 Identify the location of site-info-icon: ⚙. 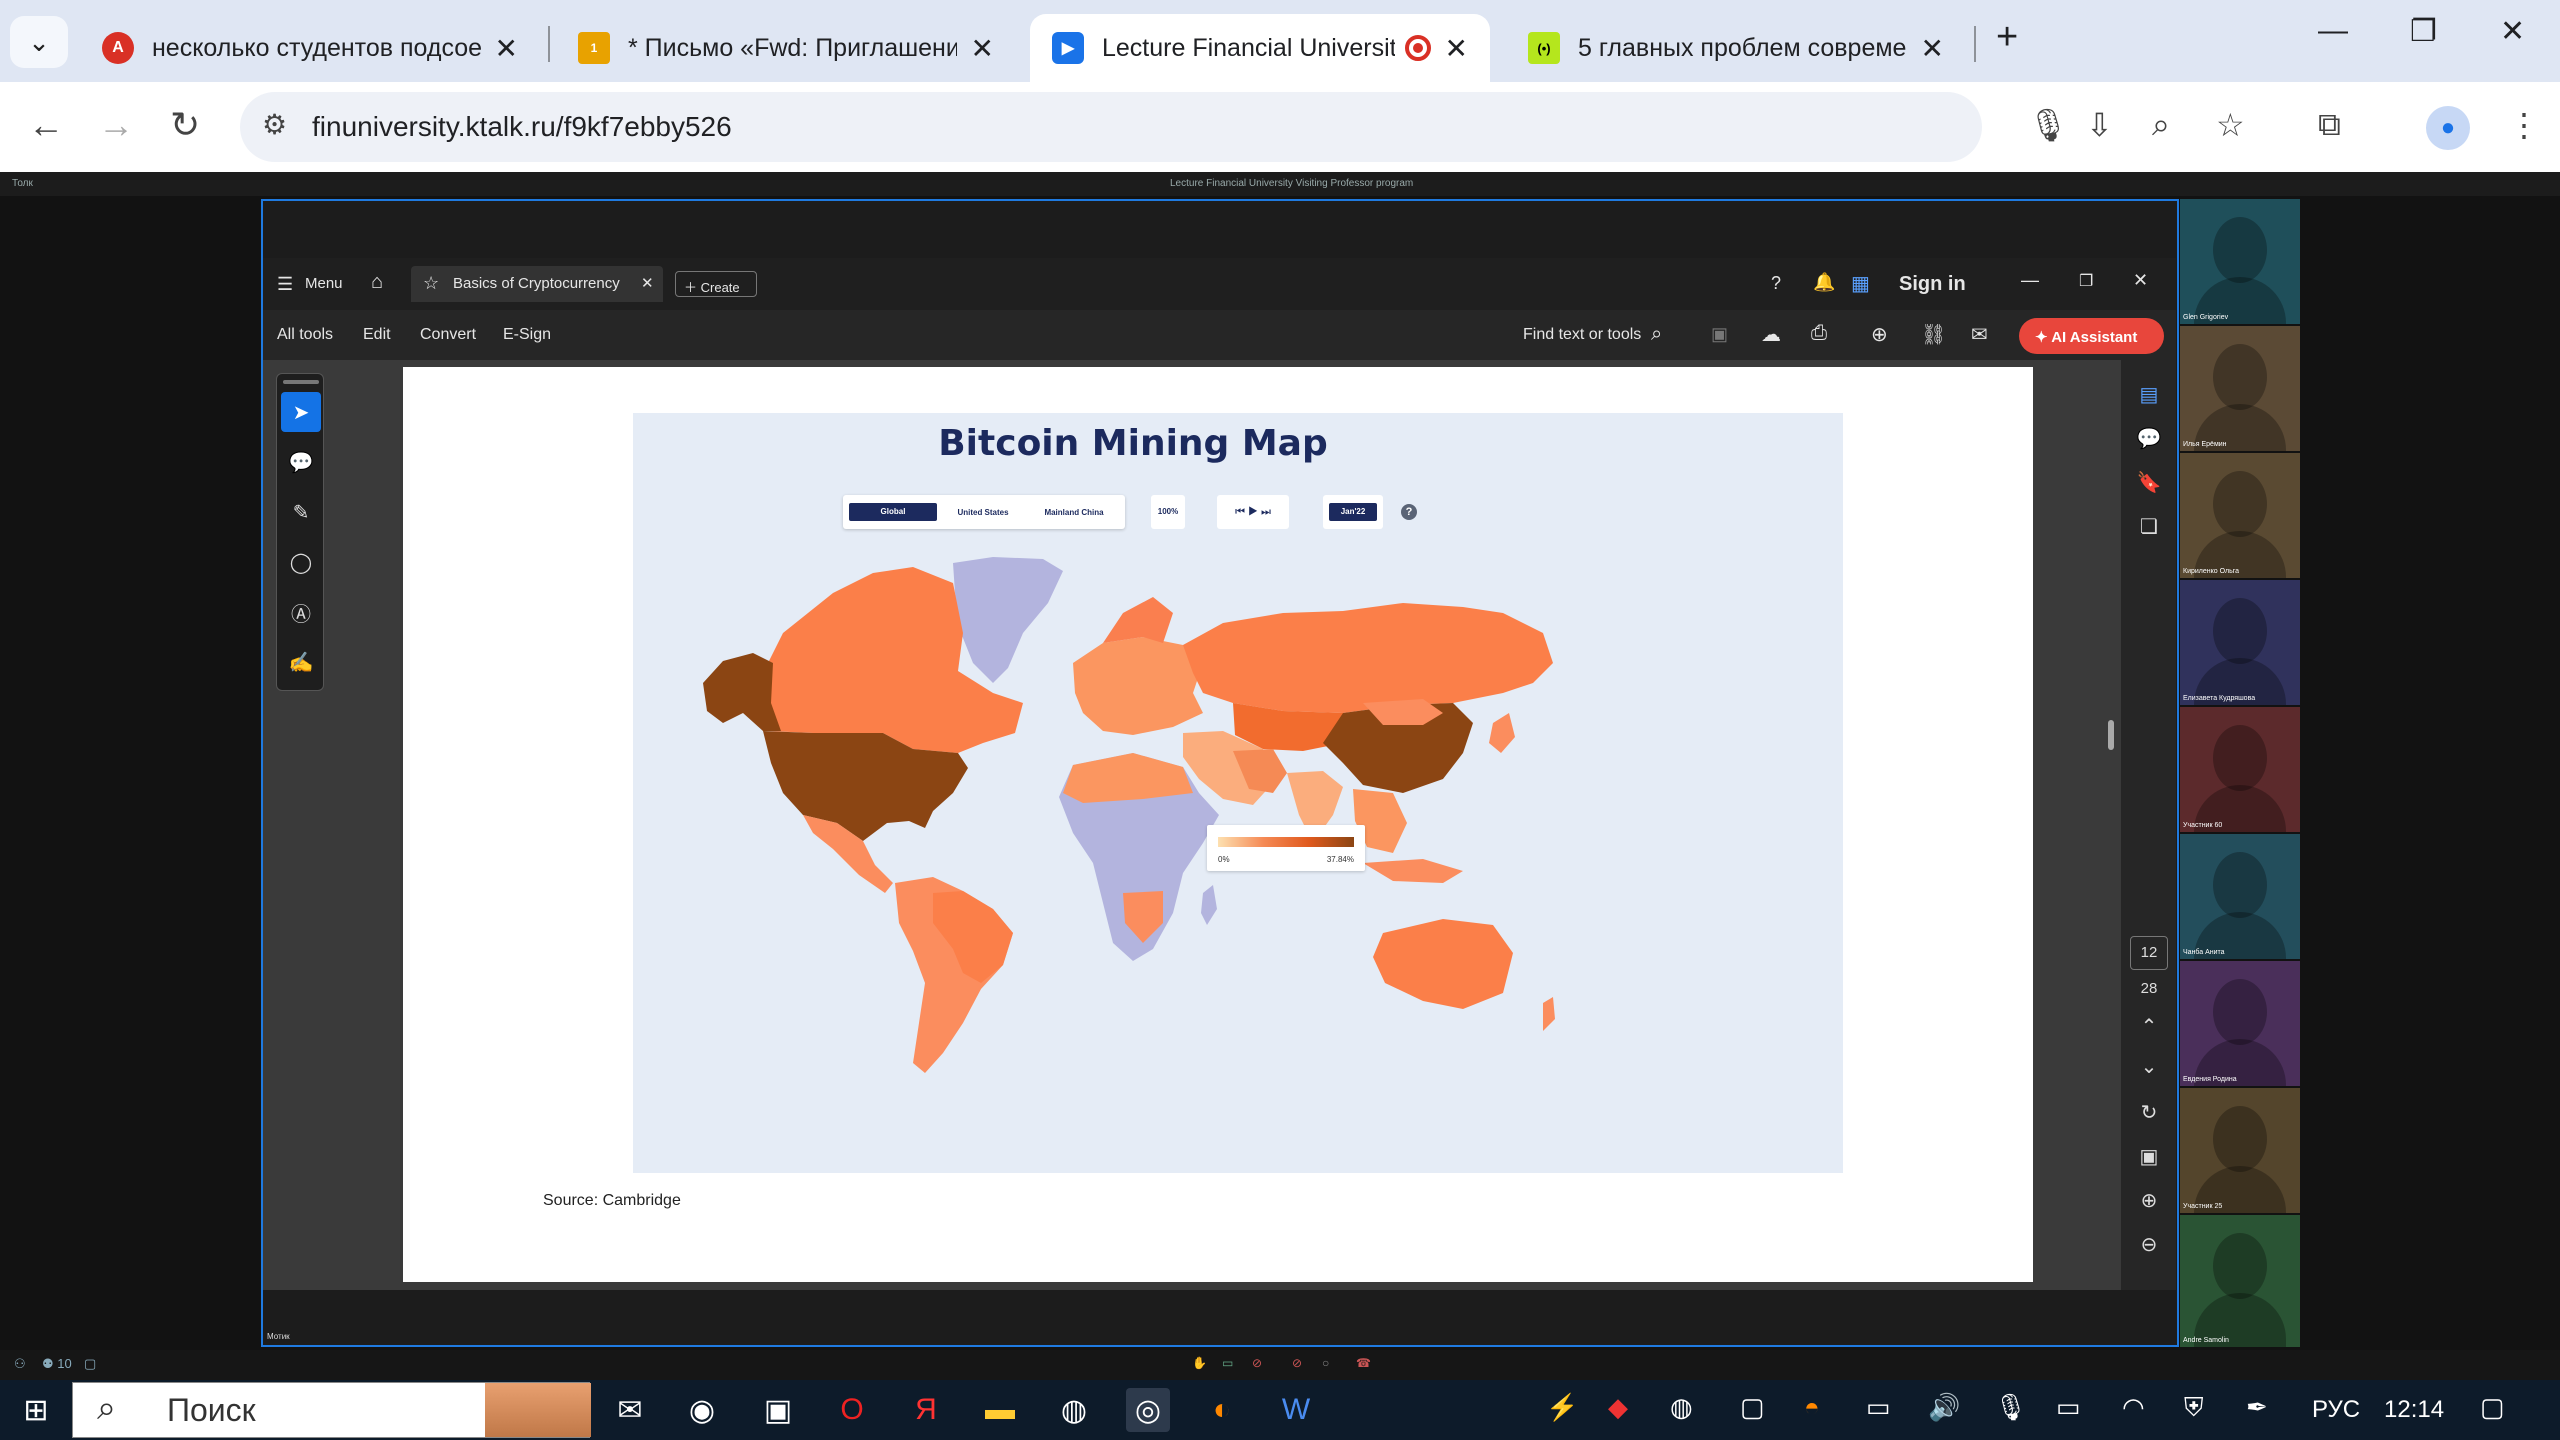
(274, 124).